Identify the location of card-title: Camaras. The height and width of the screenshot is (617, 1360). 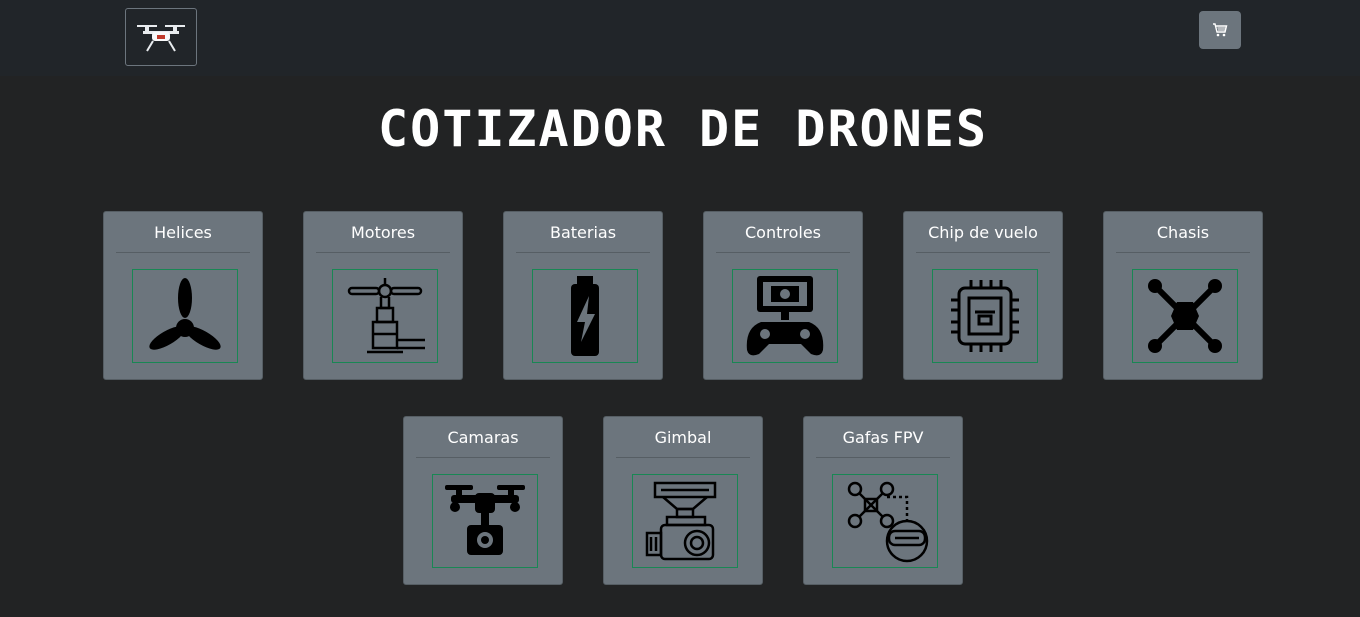
(483, 437).